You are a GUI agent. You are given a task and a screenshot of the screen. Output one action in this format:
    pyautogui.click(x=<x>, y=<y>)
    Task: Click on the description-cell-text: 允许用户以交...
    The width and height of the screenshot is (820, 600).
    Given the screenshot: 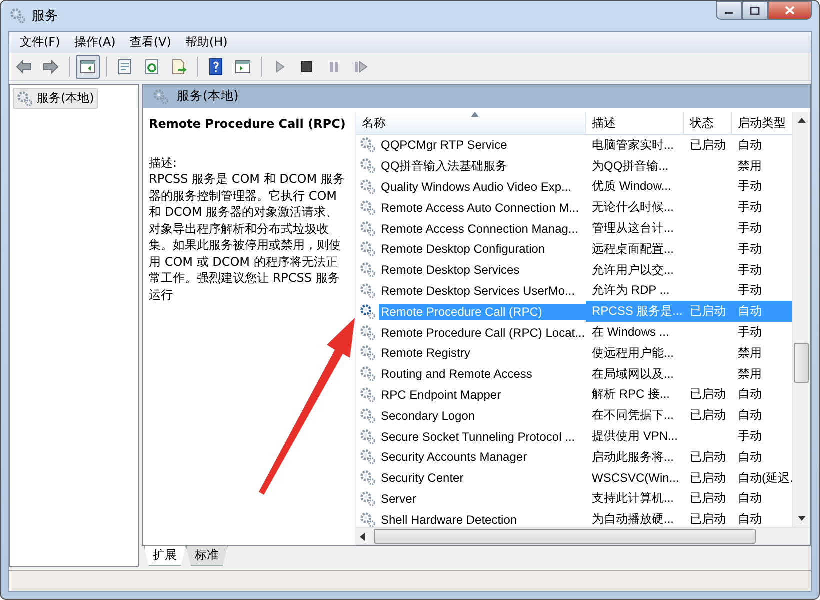 What is the action you would take?
    pyautogui.click(x=633, y=270)
    